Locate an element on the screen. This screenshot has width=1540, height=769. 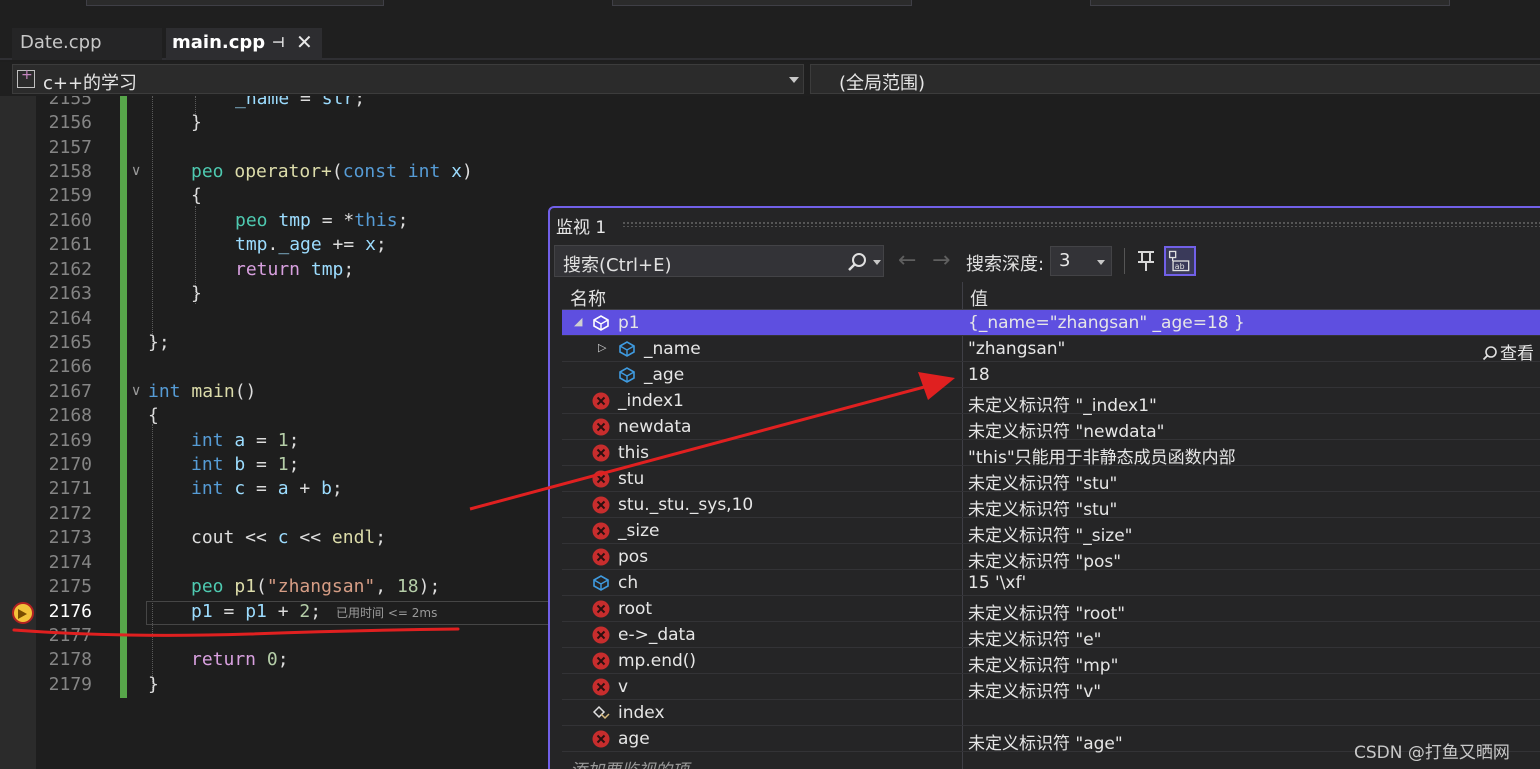
code-line: 2169 int a = 1; is located at coordinates (280, 441).